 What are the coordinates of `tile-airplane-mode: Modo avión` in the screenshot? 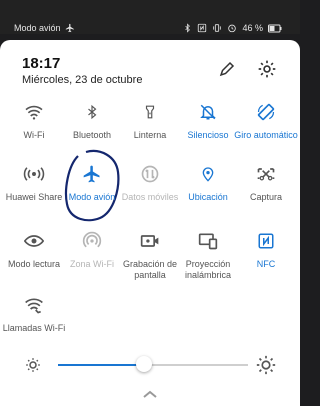 It's located at (92, 185).